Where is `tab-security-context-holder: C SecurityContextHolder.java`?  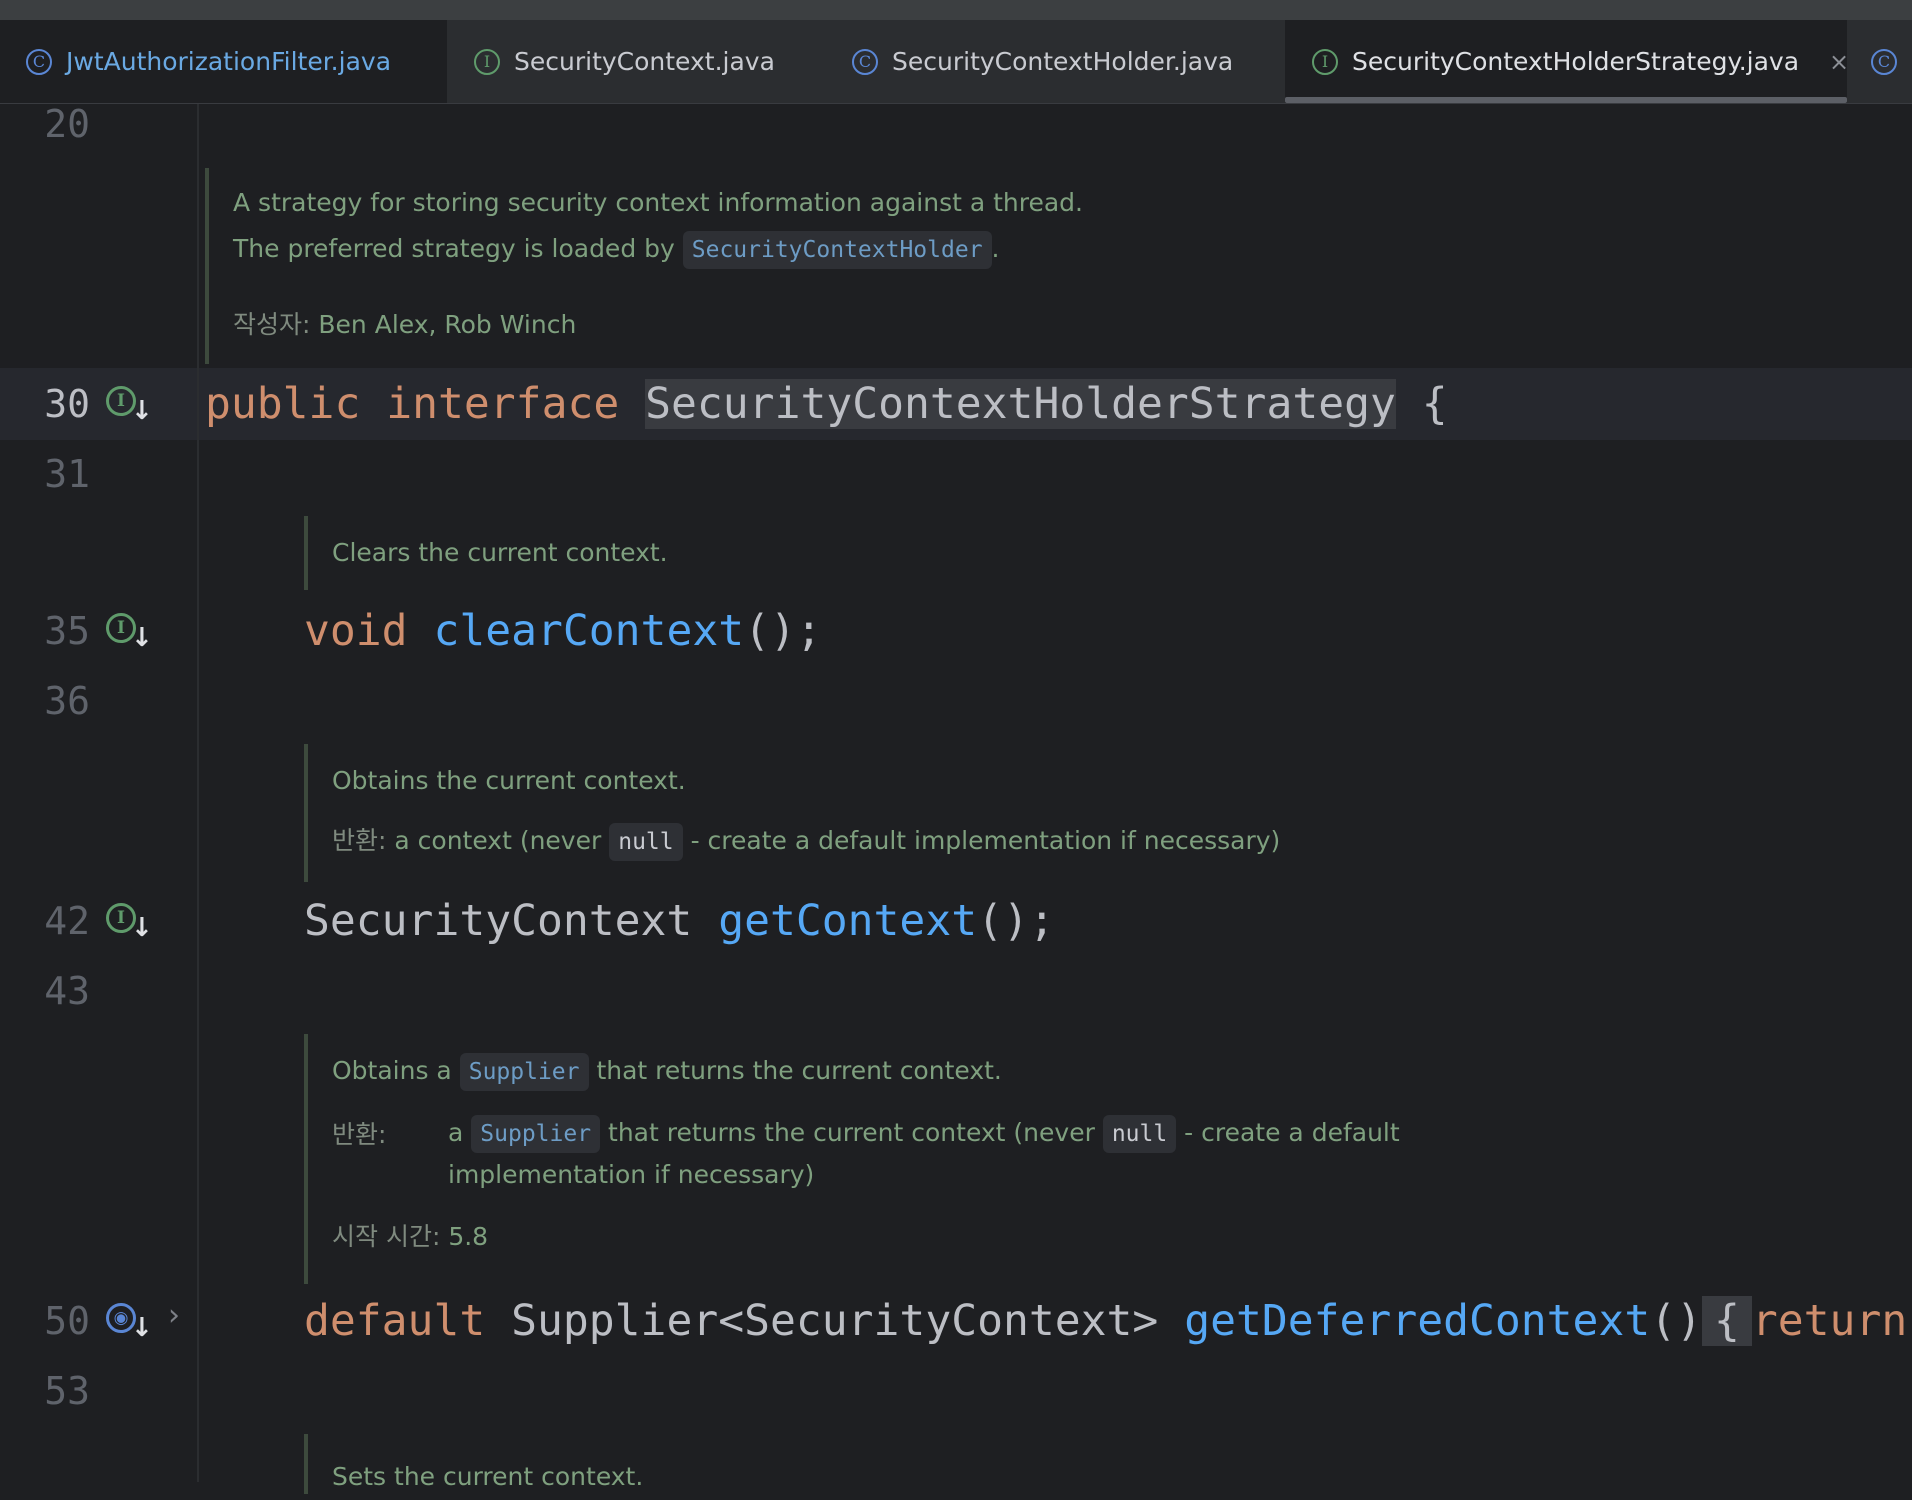 tab-security-context-holder: C SecurityContextHolder.java is located at coordinates (1055, 61).